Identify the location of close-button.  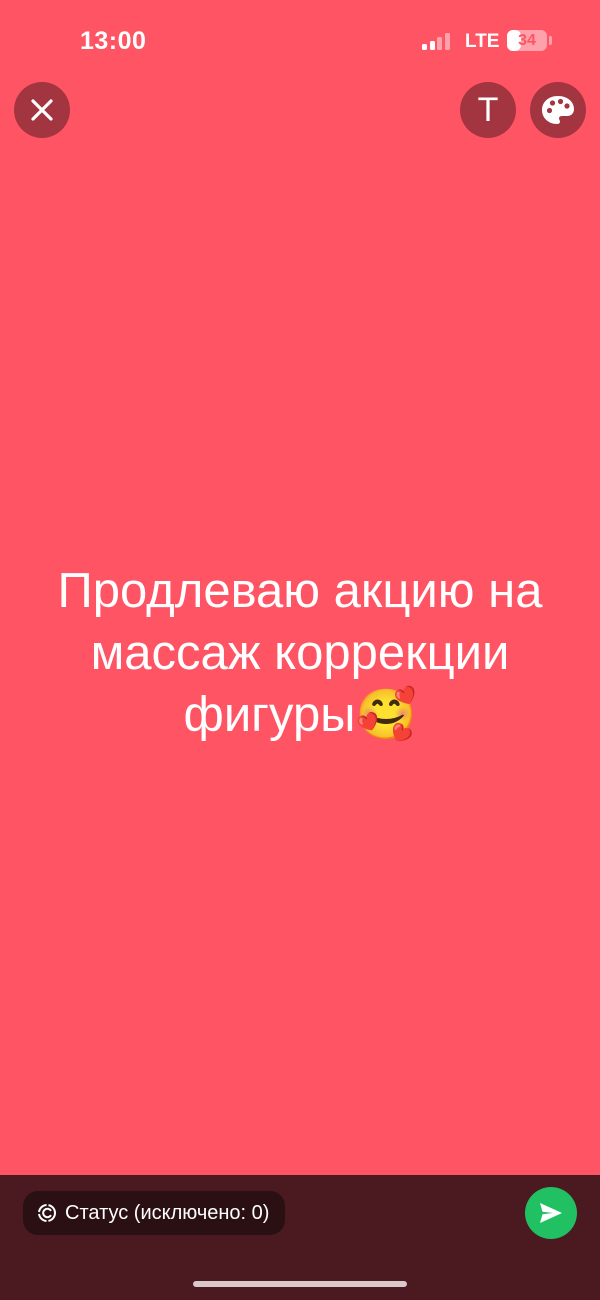
(42, 110).